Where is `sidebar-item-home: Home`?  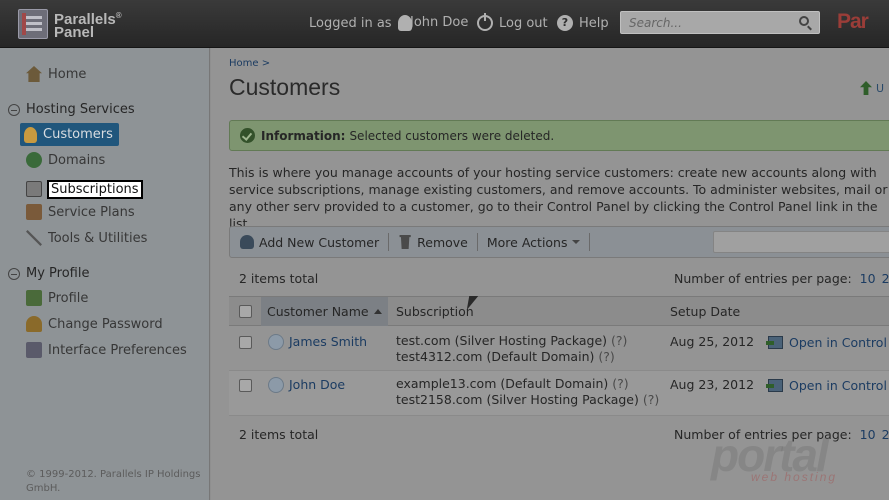
sidebar-item-home: Home is located at coordinates (56, 74).